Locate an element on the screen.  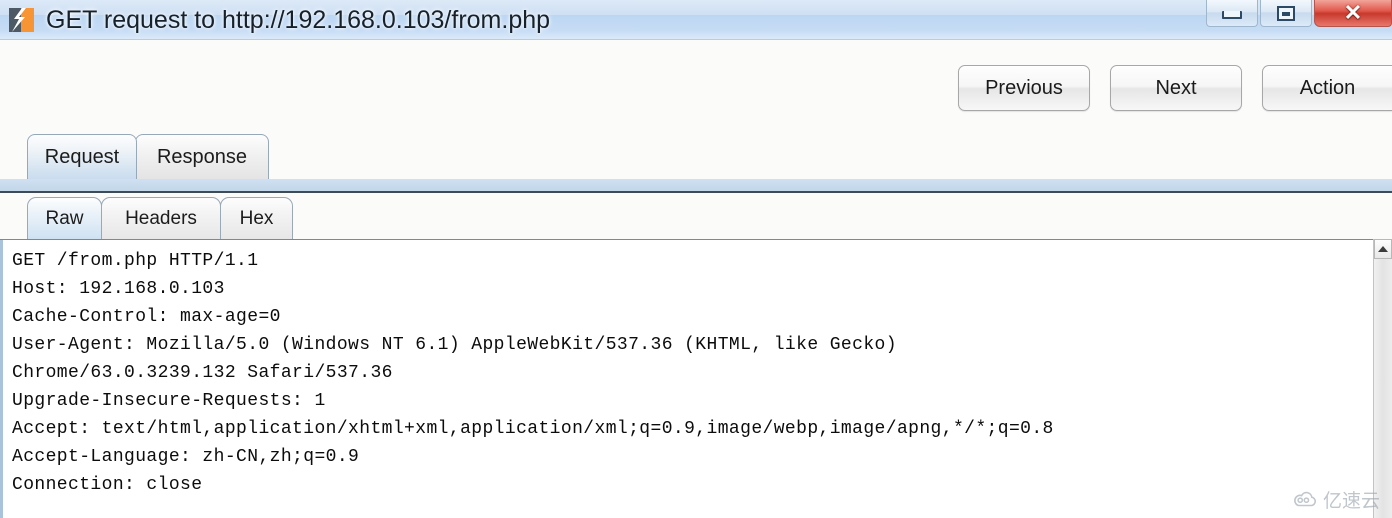
restore-icon is located at coordinates (1286, 13).